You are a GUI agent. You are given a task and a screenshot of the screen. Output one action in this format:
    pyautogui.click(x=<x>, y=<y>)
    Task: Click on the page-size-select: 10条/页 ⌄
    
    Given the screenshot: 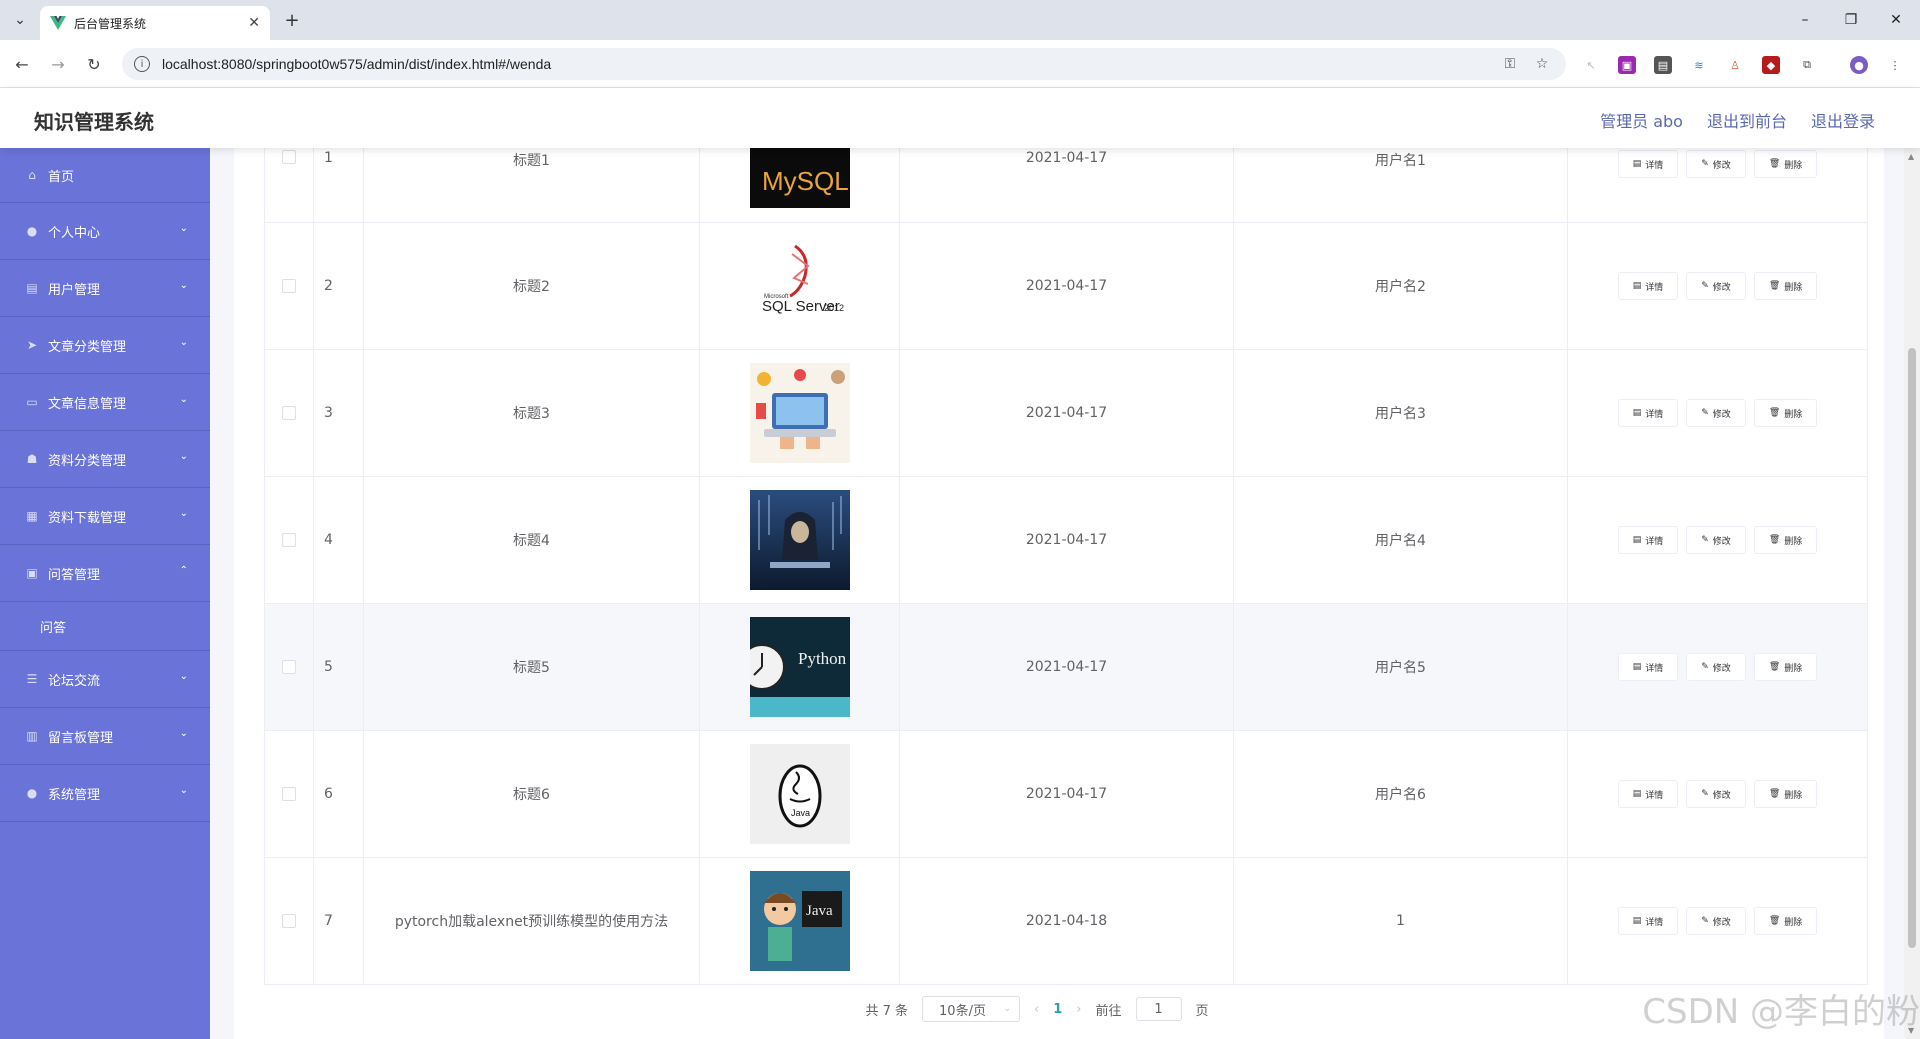 What is the action you would take?
    pyautogui.click(x=971, y=1009)
    